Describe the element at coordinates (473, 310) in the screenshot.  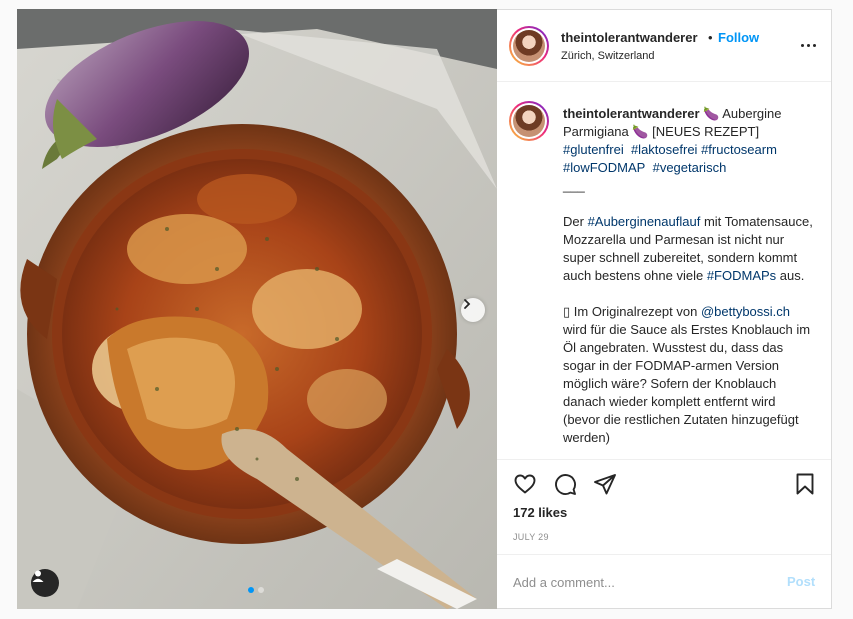
I see `next-photo-button` at that location.